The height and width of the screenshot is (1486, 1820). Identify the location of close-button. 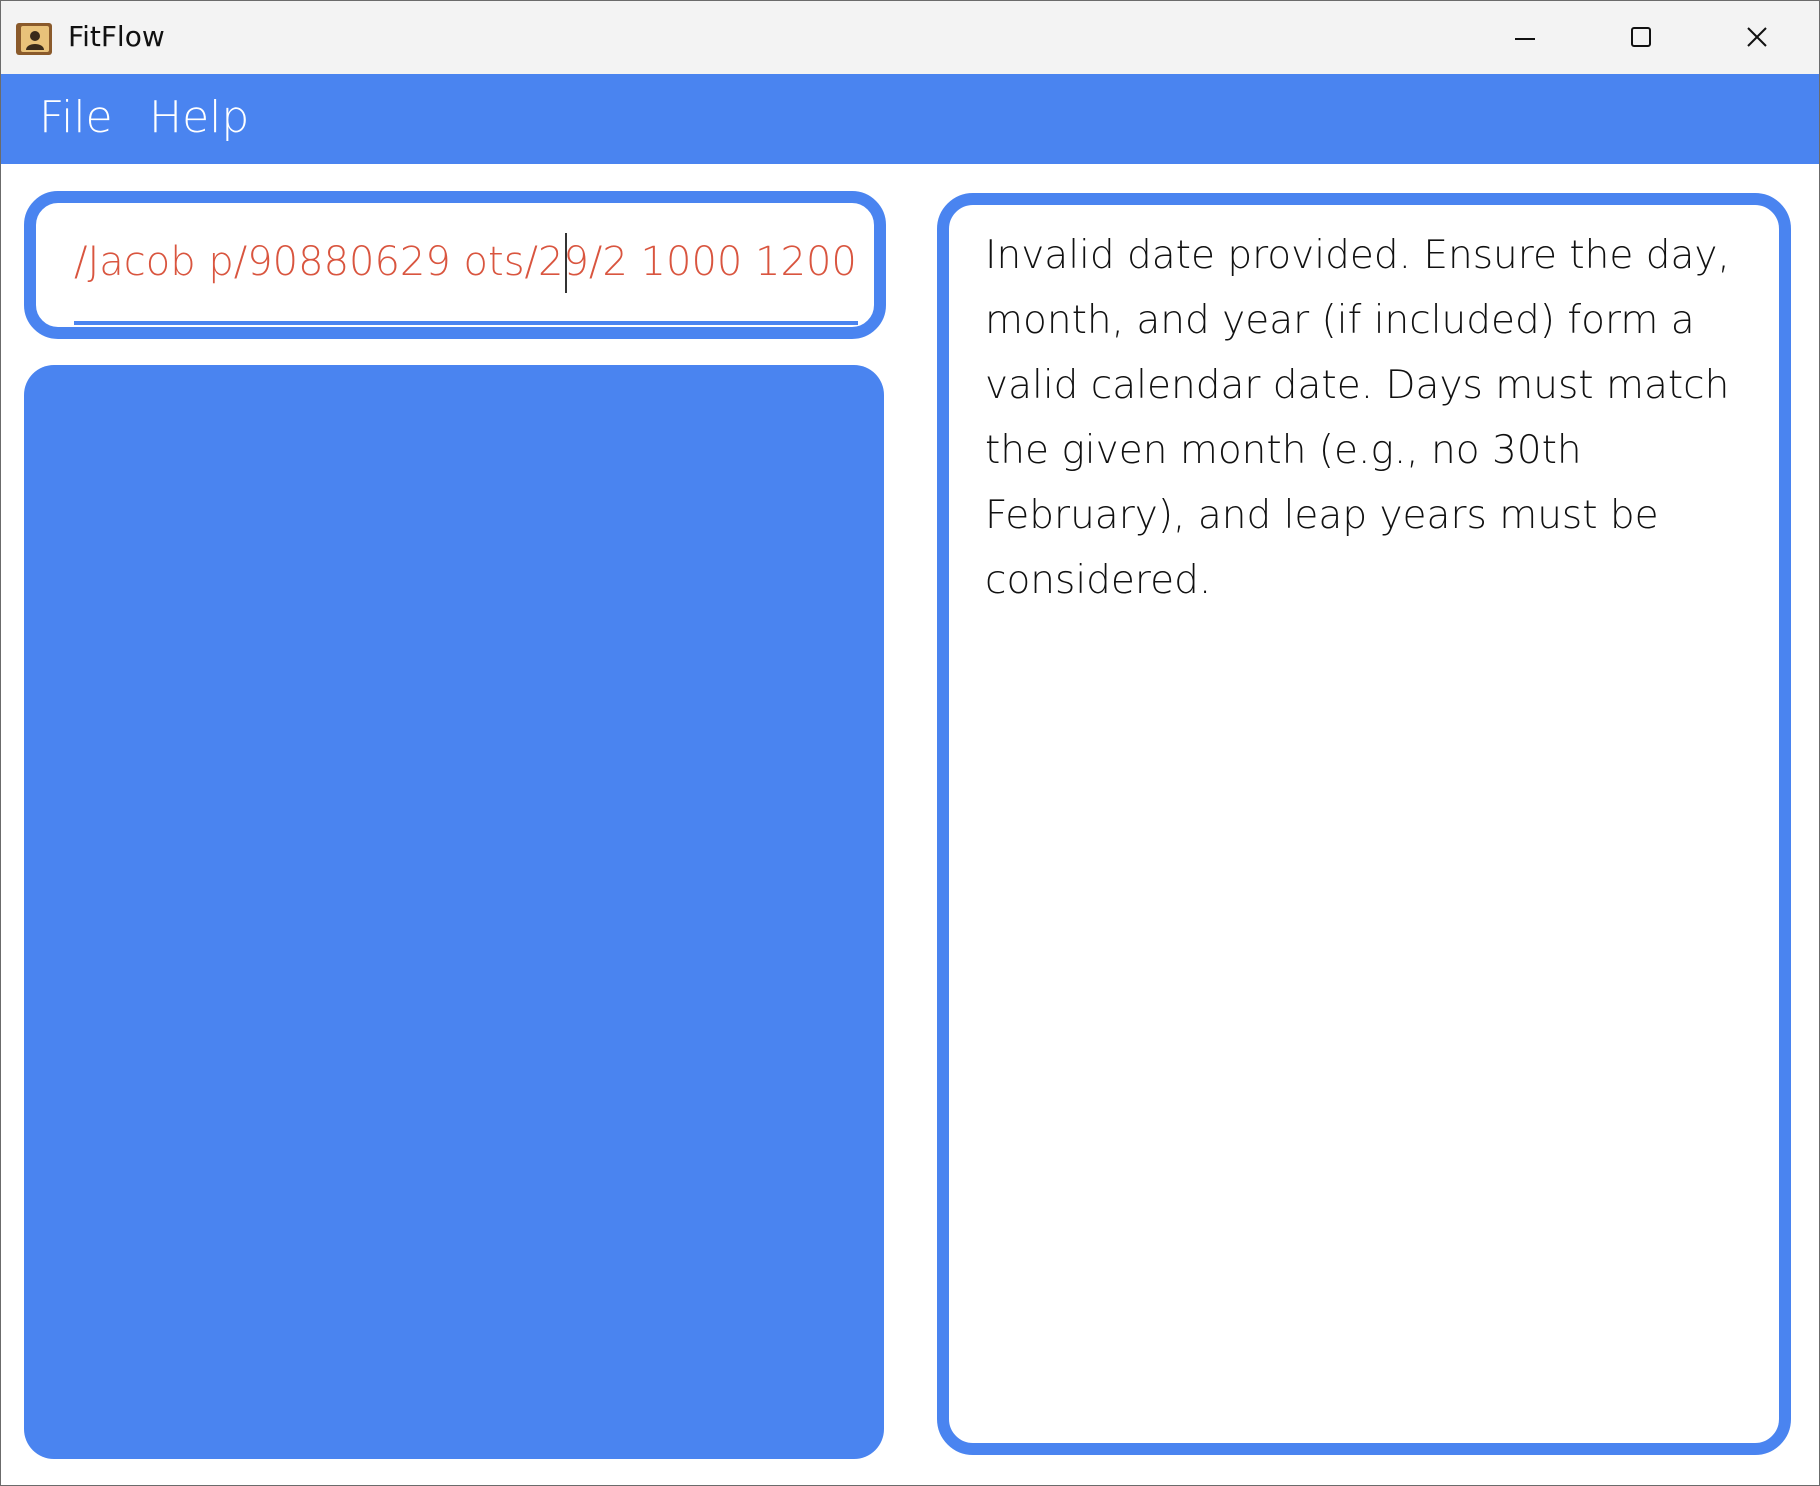
(1757, 37).